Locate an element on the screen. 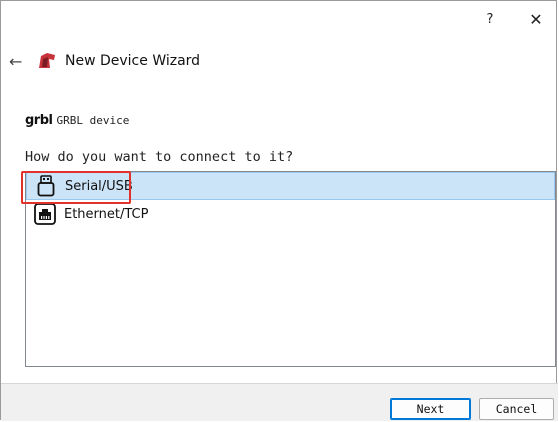  app-logo-icon is located at coordinates (47, 60).